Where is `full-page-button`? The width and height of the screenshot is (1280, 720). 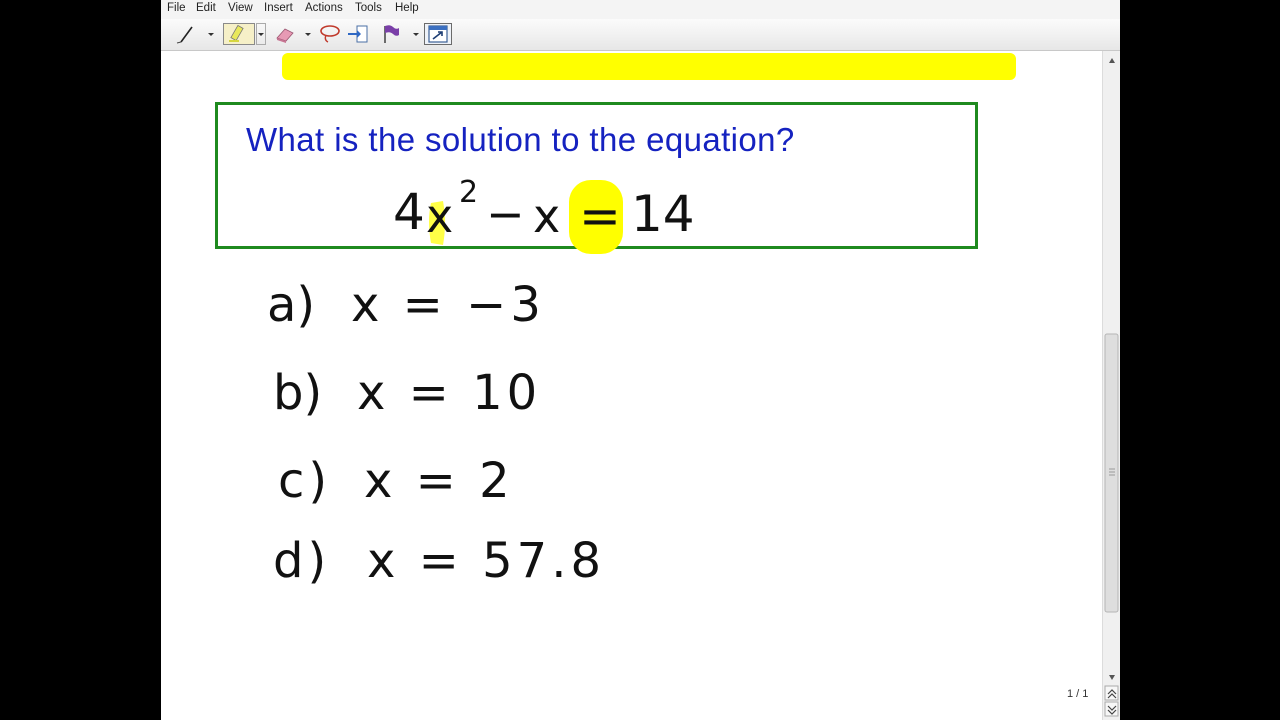 full-page-button is located at coordinates (438, 34).